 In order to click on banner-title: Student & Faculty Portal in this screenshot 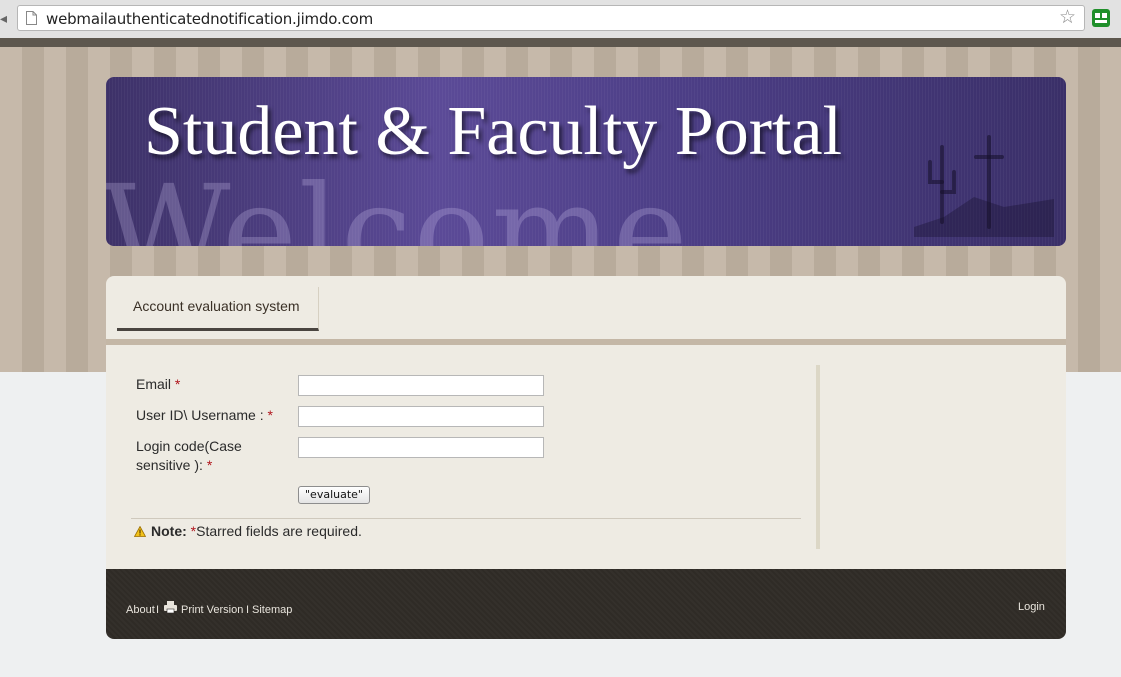, I will do `click(493, 131)`.